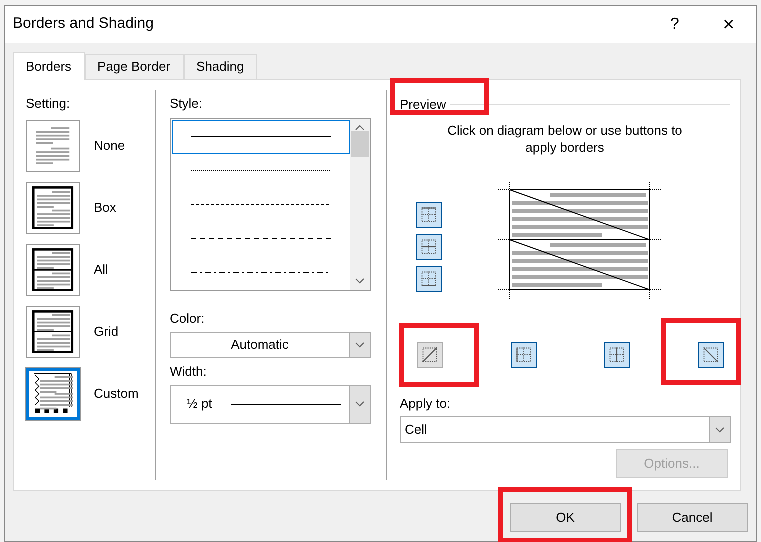  Describe the element at coordinates (270, 204) in the screenshot. I see `style-list` at that location.